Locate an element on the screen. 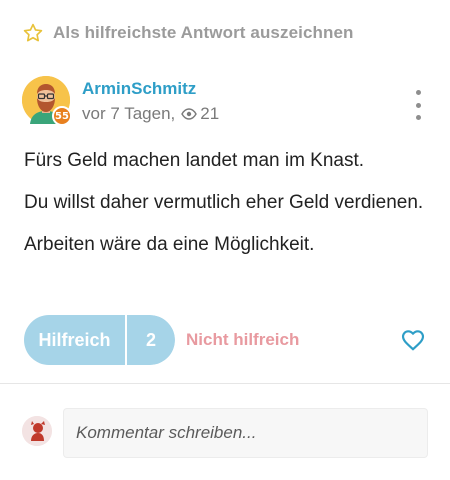 Image resolution: width=450 pixels, height=480 pixels. mark-best-answer-label: Als hilfreichste Antwort auszeichnen is located at coordinates (203, 32).